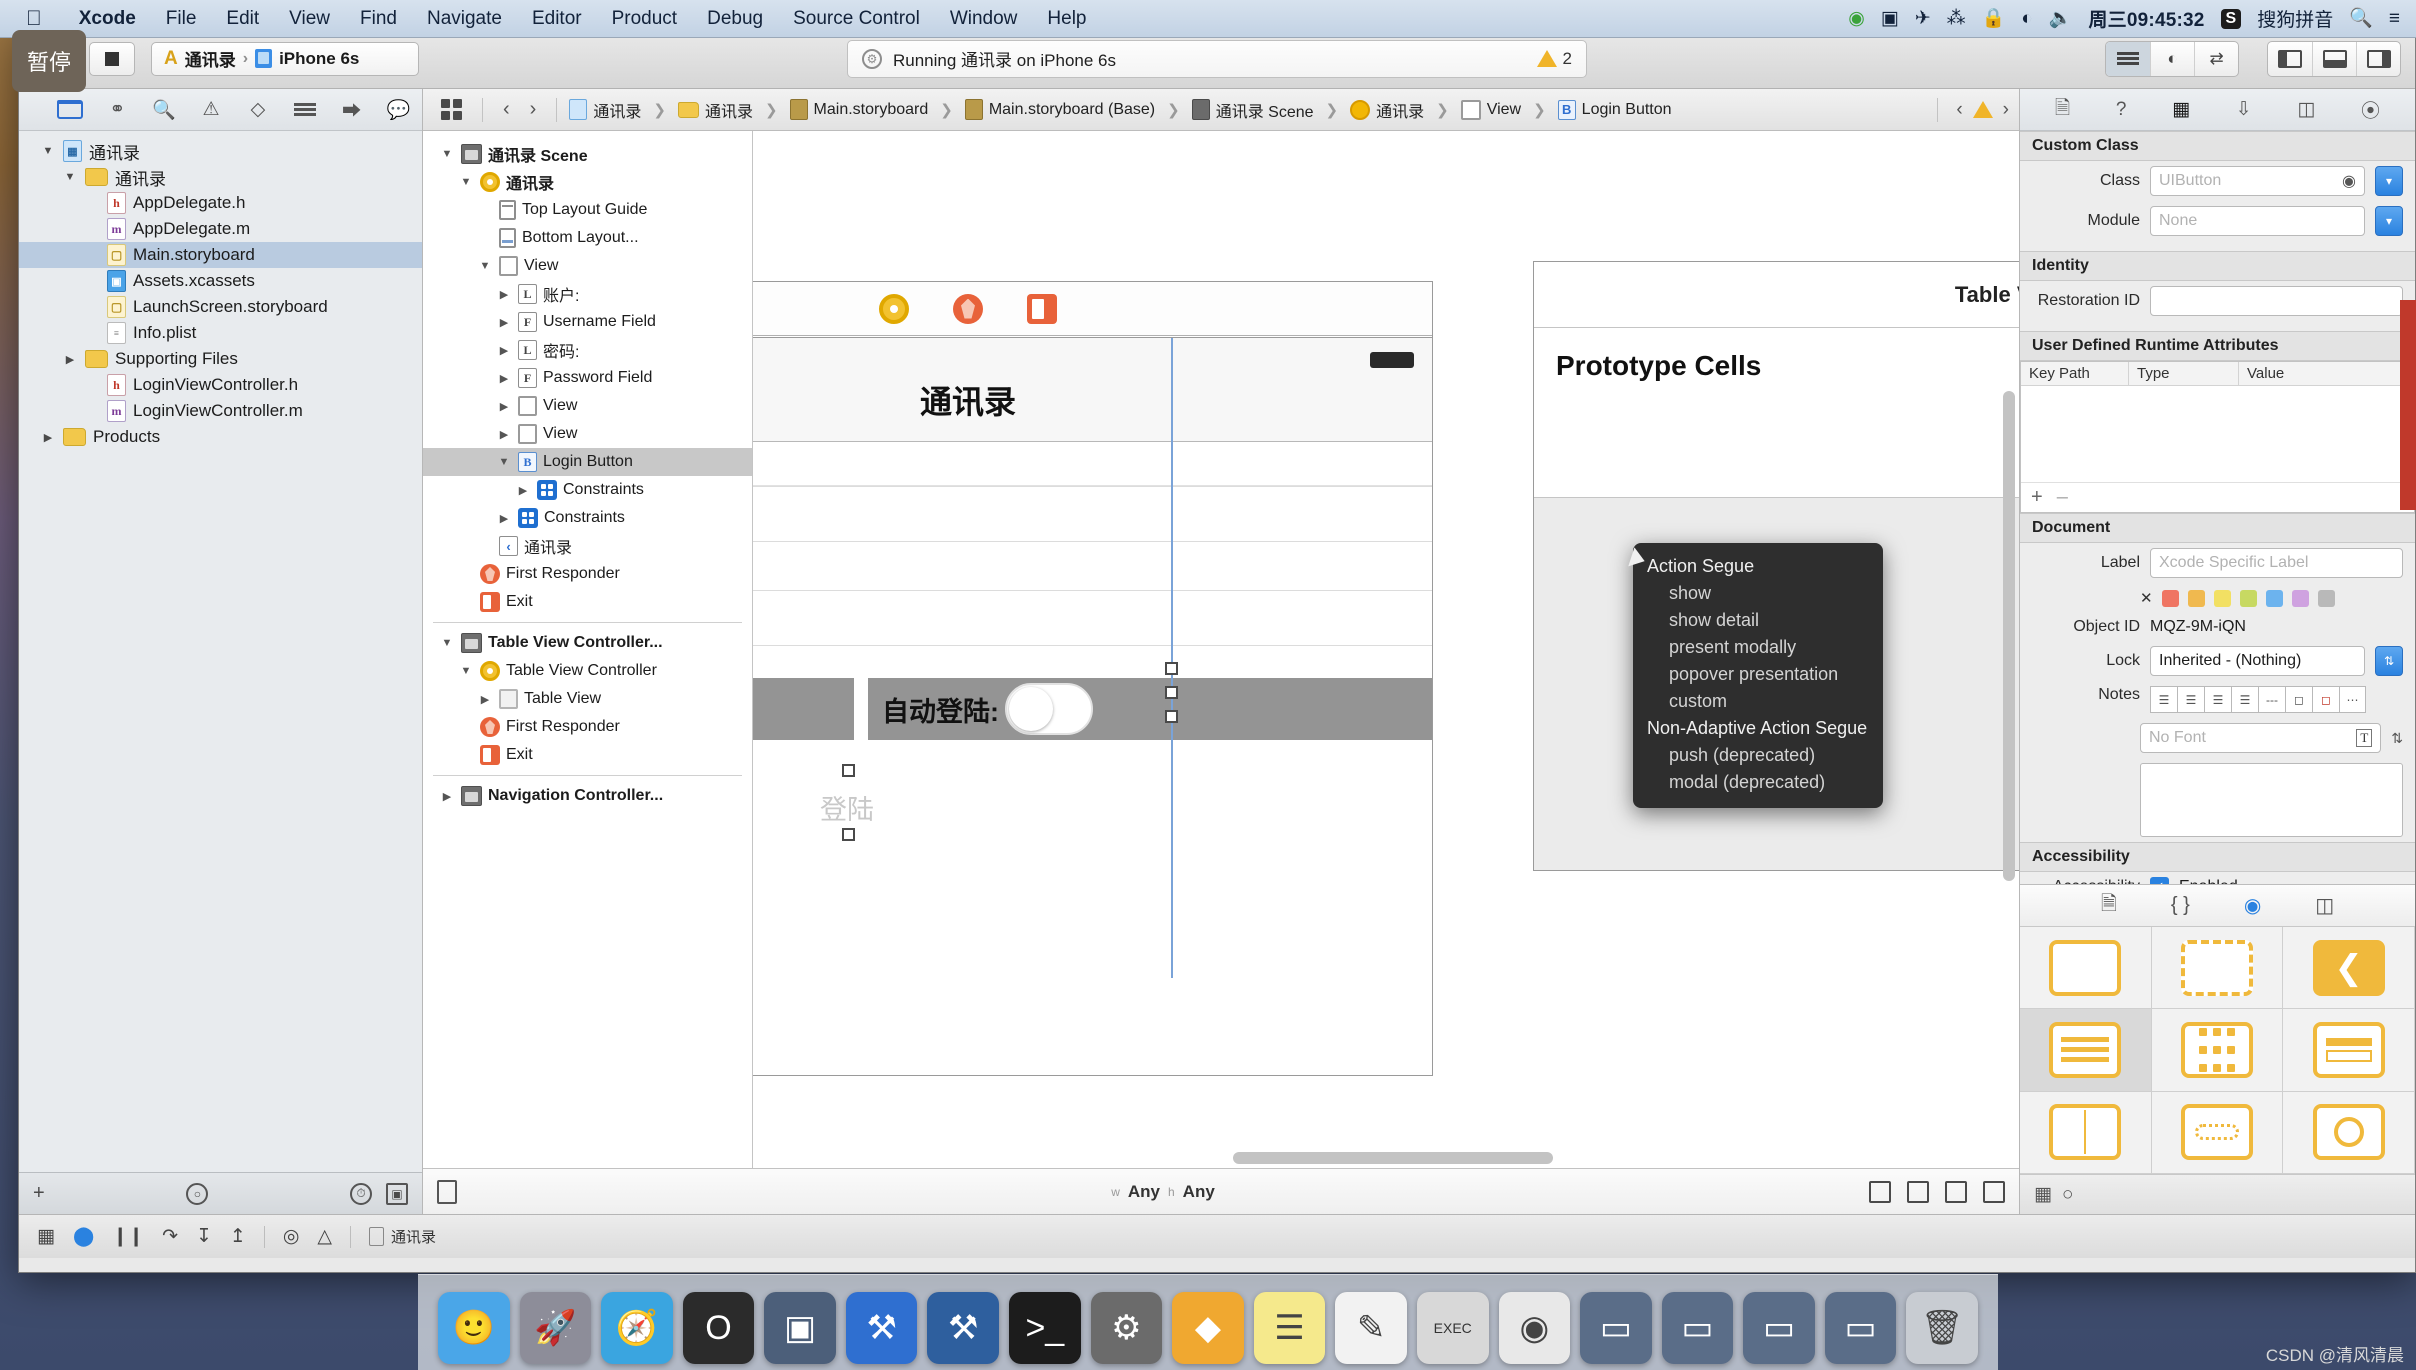  Describe the element at coordinates (1758, 701) in the screenshot. I see `context-menu-item-custom: custom` at that location.